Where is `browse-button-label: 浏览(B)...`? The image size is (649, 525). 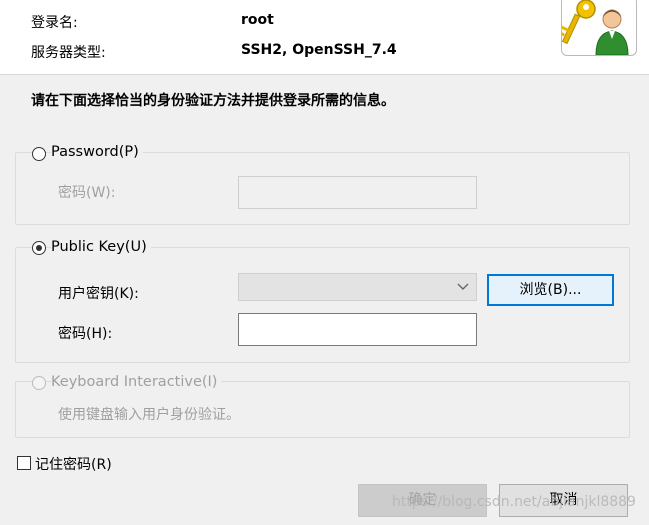 browse-button-label: 浏览(B)... is located at coordinates (550, 290).